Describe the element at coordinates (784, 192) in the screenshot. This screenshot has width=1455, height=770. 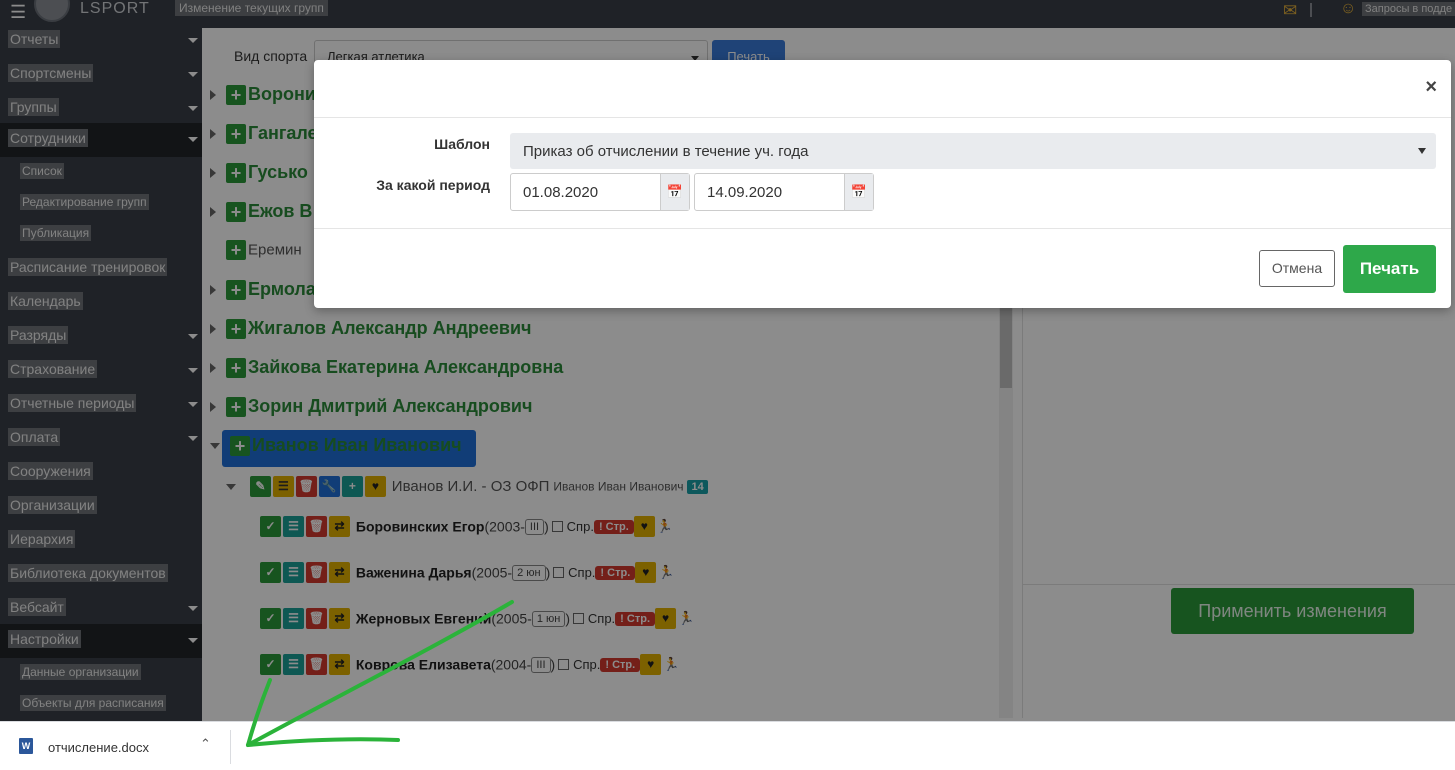
I see `date-to-field: 14.09.2020 📅` at that location.